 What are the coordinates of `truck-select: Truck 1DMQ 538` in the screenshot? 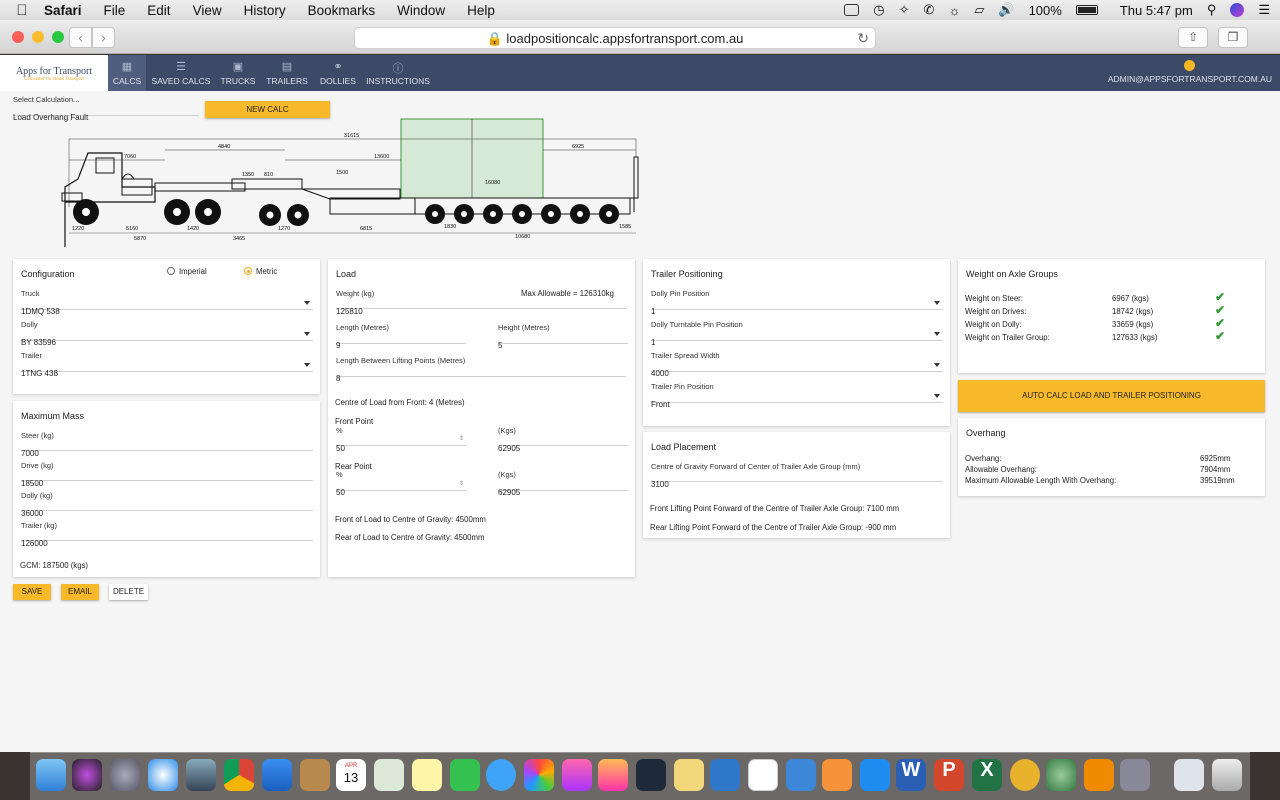 It's located at (167, 302).